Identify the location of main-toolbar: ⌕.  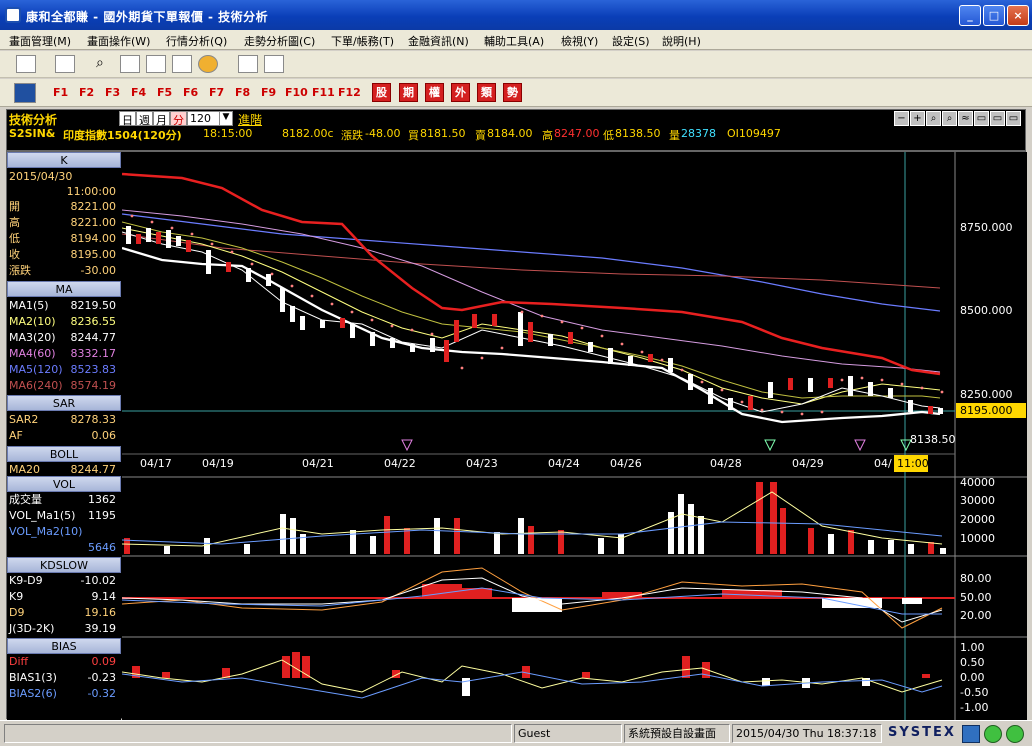
(516, 64).